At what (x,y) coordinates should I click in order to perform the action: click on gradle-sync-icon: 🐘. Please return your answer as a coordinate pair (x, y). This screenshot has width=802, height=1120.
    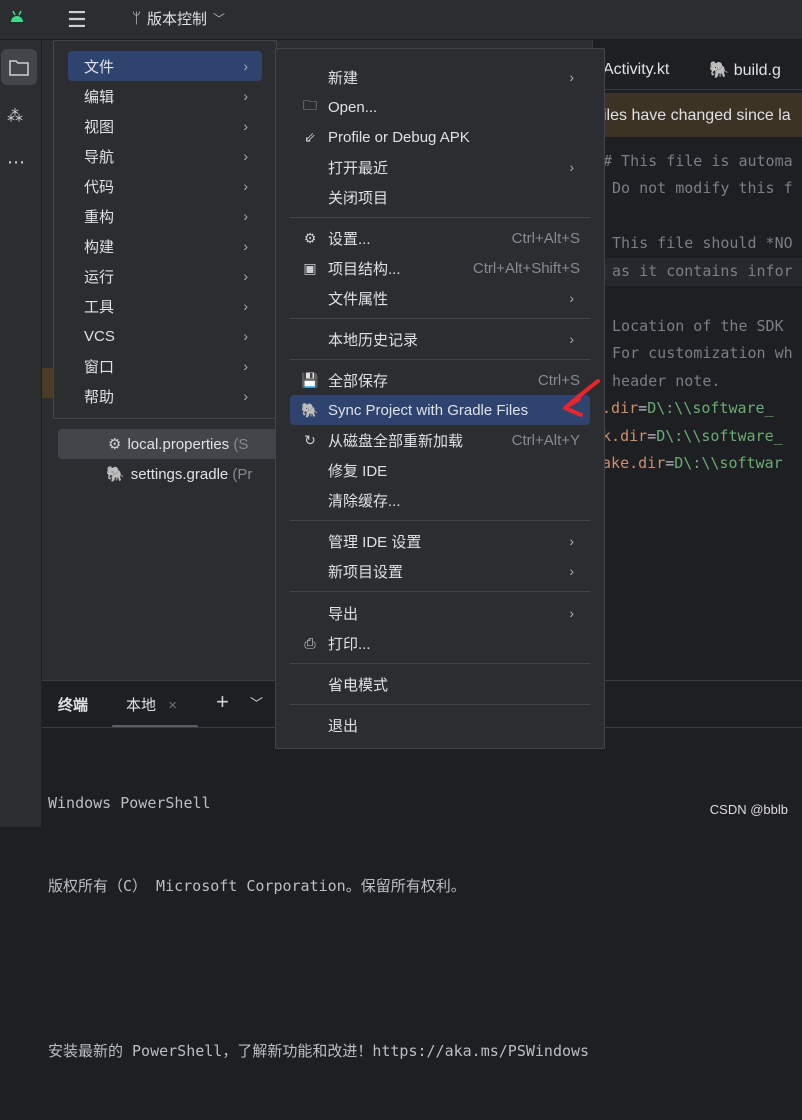
    Looking at the image, I should click on (310, 409).